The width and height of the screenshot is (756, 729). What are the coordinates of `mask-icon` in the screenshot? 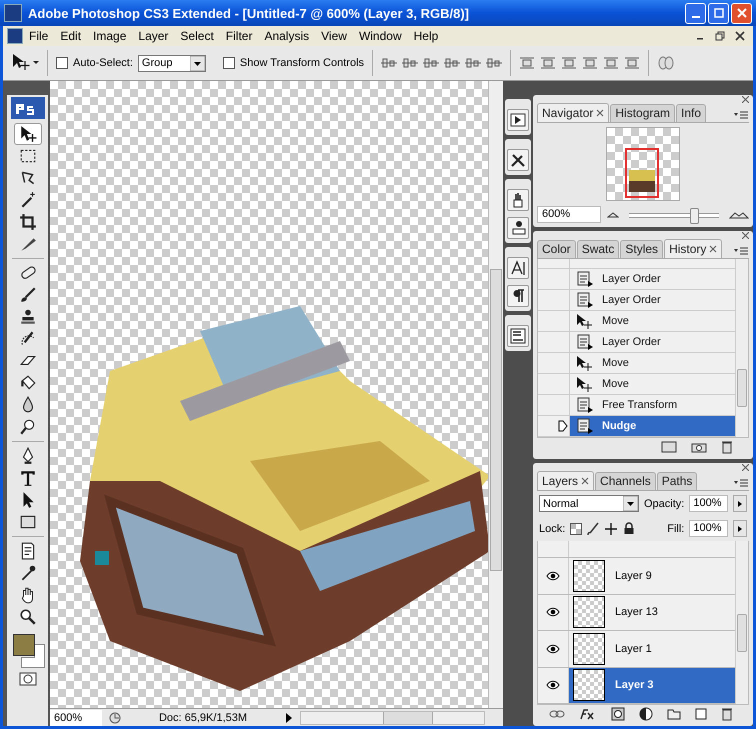 It's located at (618, 713).